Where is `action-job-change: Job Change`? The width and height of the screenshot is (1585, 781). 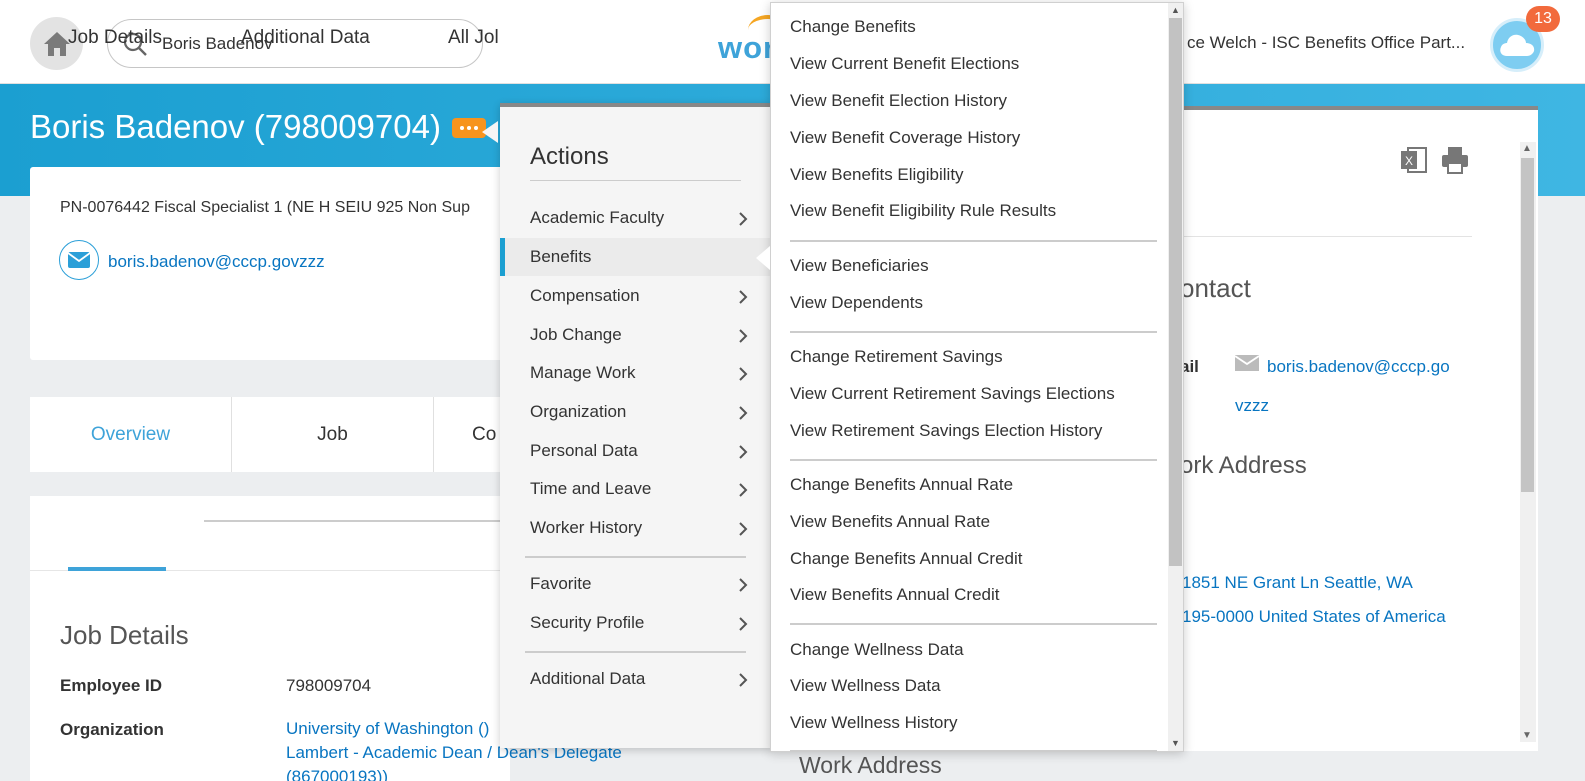
action-job-change: Job Change is located at coordinates (636, 335).